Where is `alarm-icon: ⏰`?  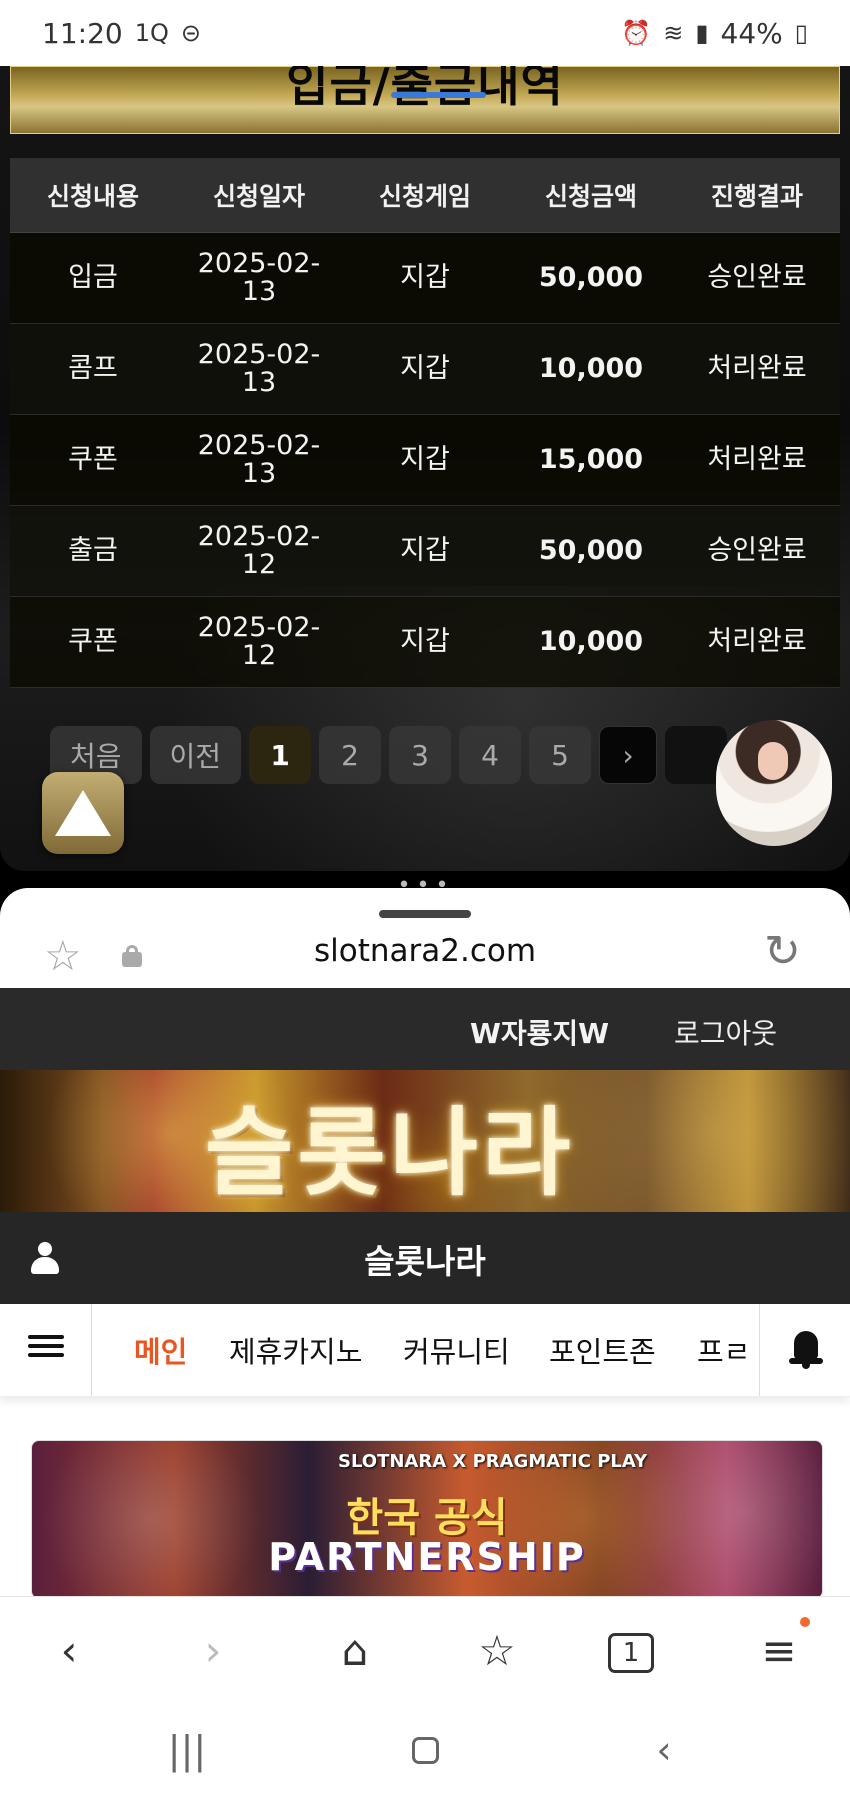
alarm-icon: ⏰ is located at coordinates (636, 33).